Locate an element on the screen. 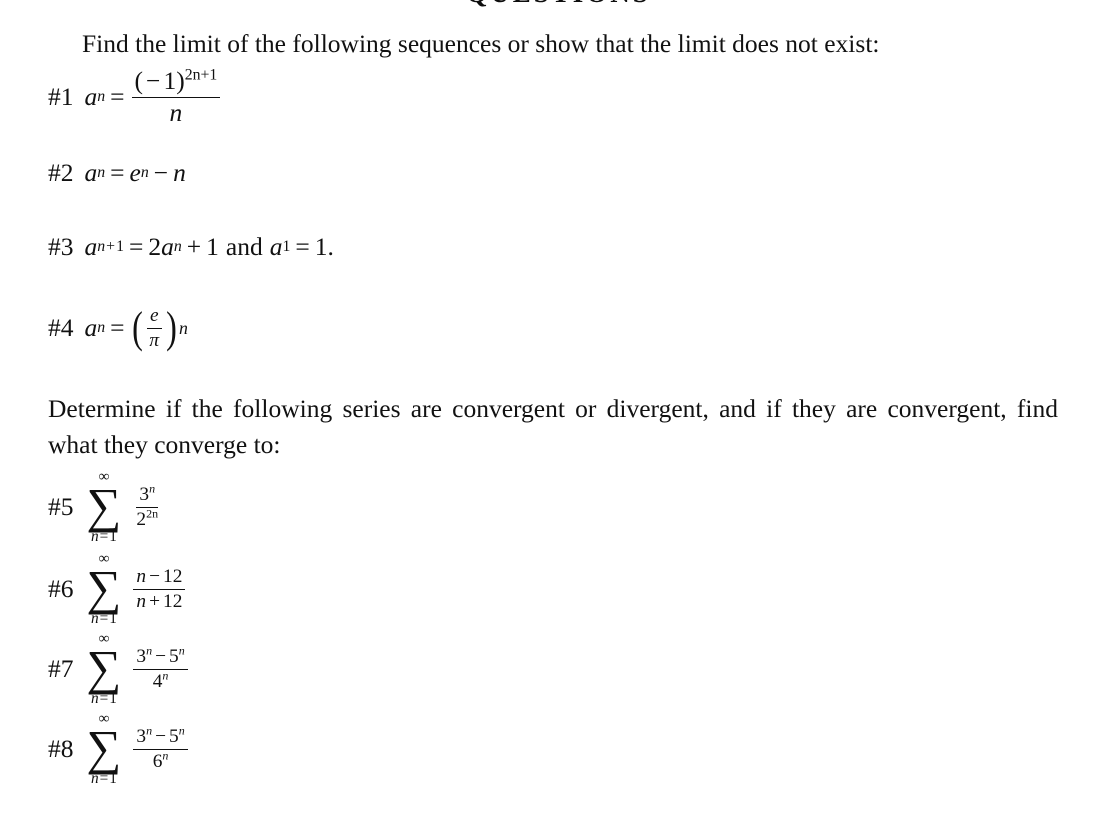  problem-5-tag: #5 is located at coordinates (61, 507).